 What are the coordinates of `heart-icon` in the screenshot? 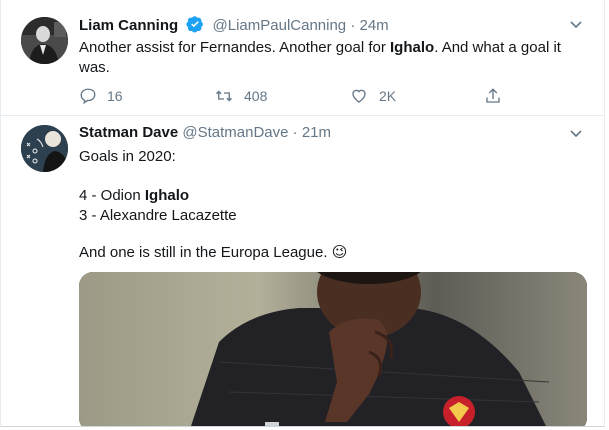 It's located at (359, 96).